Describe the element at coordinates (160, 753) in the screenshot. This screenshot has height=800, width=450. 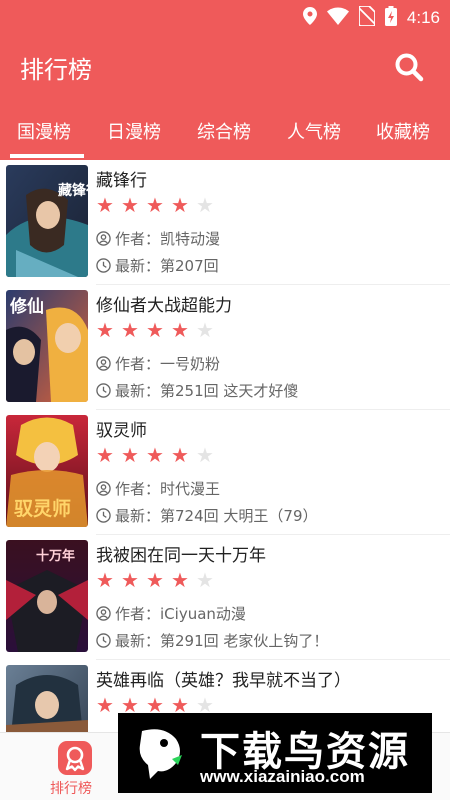
I see `bird-logo-icon` at that location.